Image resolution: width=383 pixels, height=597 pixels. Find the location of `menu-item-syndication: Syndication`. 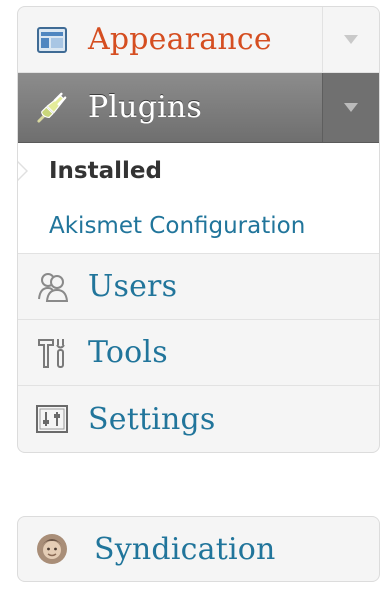

menu-item-syndication: Syndication is located at coordinates (198, 549).